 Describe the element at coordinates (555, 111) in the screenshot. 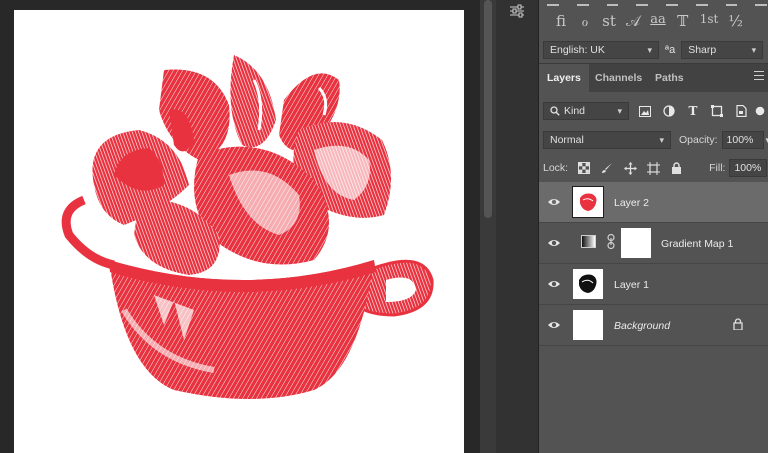

I see `search-icon` at that location.